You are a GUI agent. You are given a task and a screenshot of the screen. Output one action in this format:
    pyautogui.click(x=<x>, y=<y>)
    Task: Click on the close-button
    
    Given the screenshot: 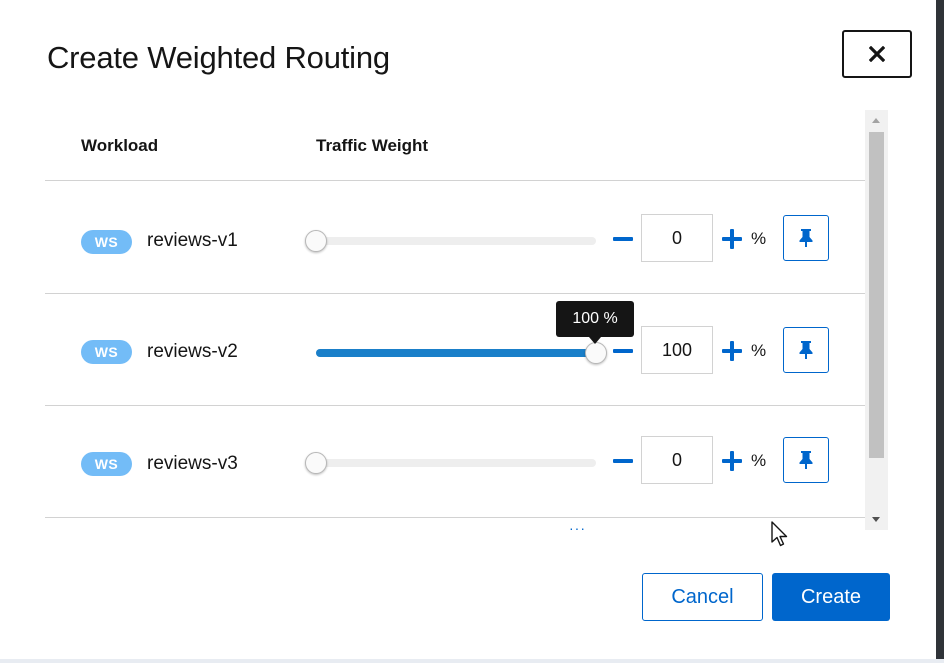 What is the action you would take?
    pyautogui.click(x=877, y=54)
    